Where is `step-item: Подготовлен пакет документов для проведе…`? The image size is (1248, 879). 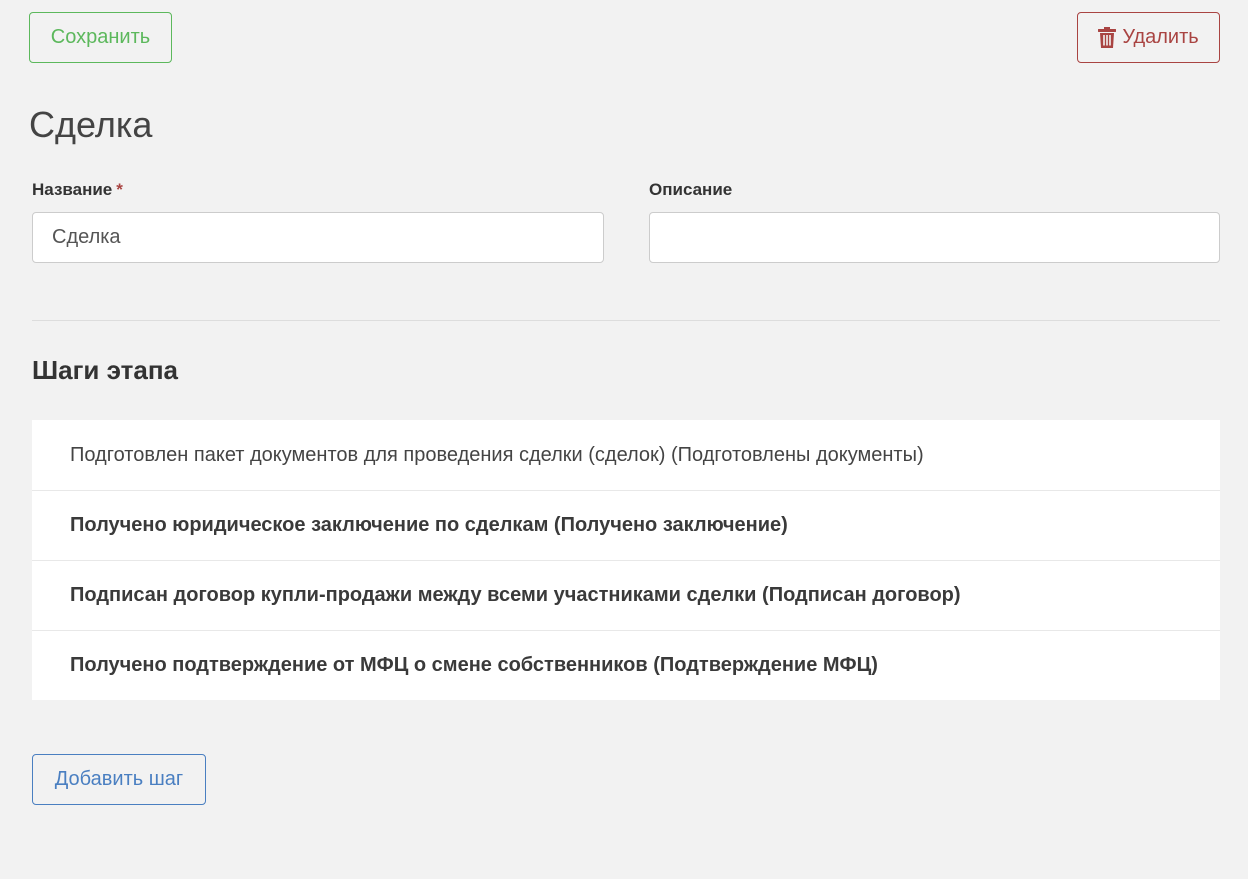
step-item: Подготовлен пакет документов для проведе… is located at coordinates (626, 455).